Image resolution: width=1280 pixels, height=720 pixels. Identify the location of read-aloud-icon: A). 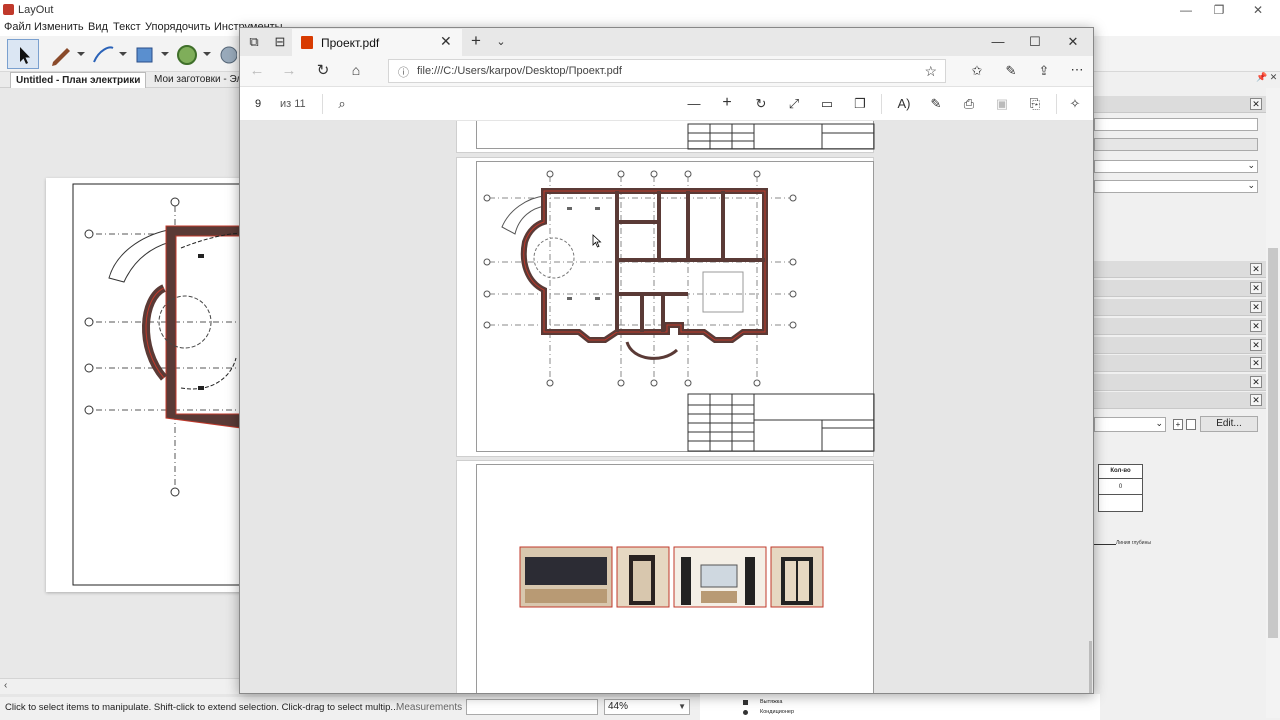
(904, 104).